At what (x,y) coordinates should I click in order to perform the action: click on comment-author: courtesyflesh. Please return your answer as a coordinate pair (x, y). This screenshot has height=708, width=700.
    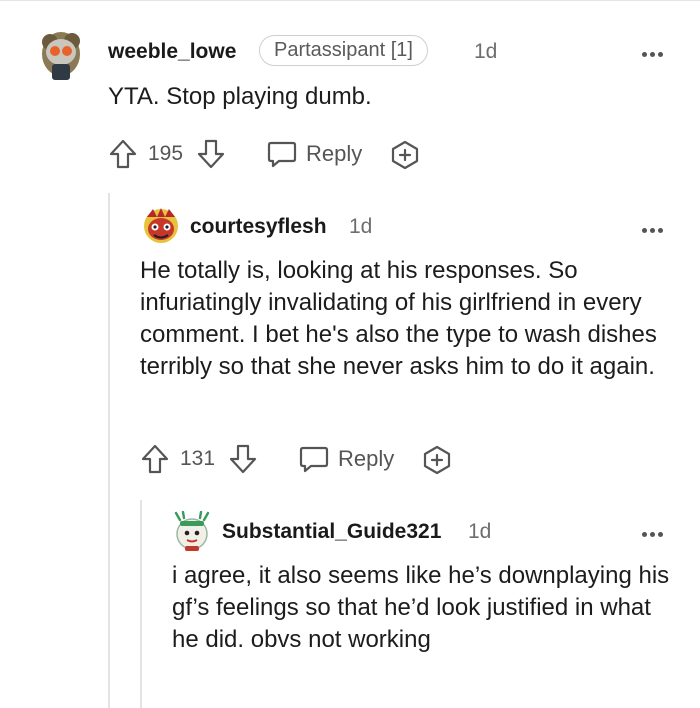
    Looking at the image, I should click on (258, 227).